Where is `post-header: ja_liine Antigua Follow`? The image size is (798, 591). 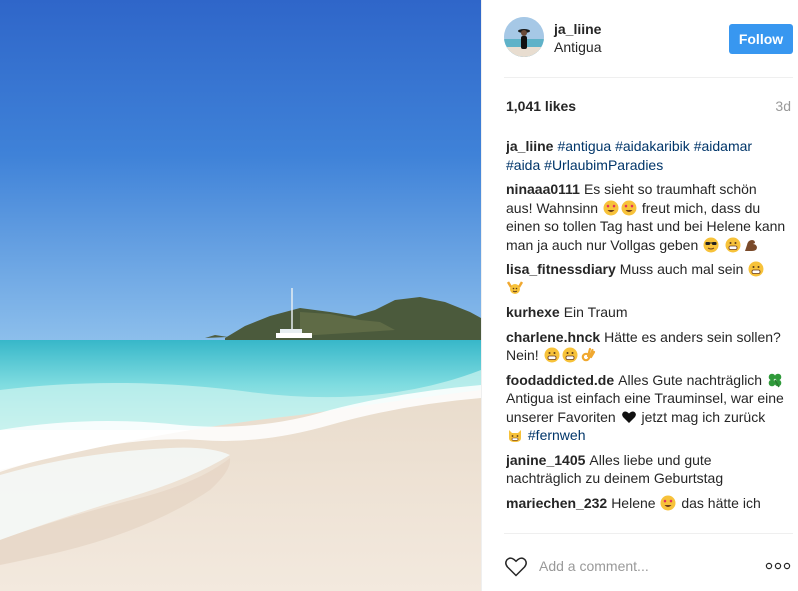
post-header: ja_liine Antigua Follow is located at coordinates (649, 39).